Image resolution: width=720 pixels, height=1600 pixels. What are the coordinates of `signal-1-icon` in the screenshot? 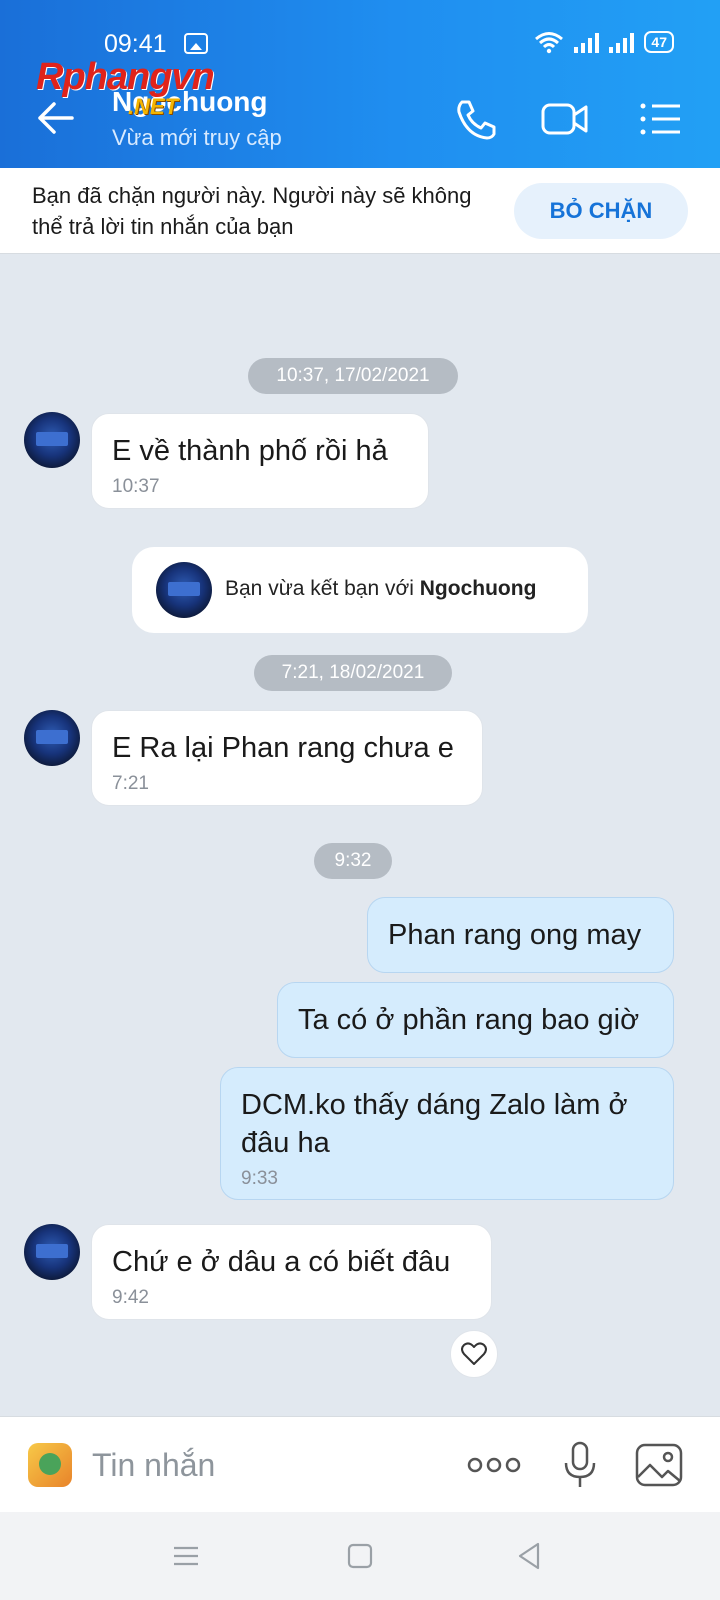 It's located at (587, 42).